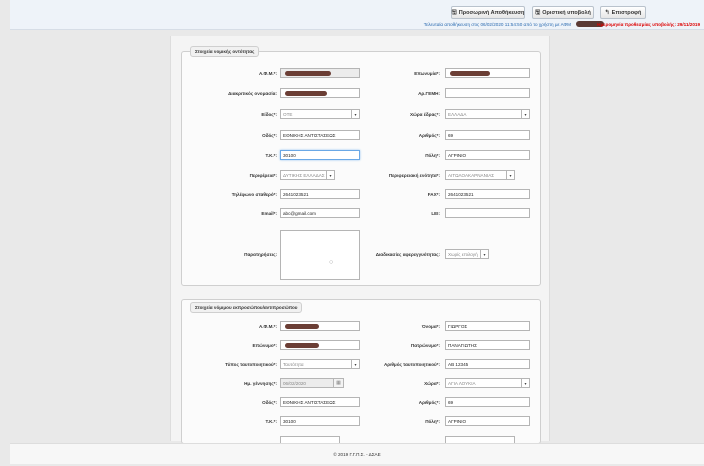  Describe the element at coordinates (320, 345) in the screenshot. I see `lastname-input` at that location.